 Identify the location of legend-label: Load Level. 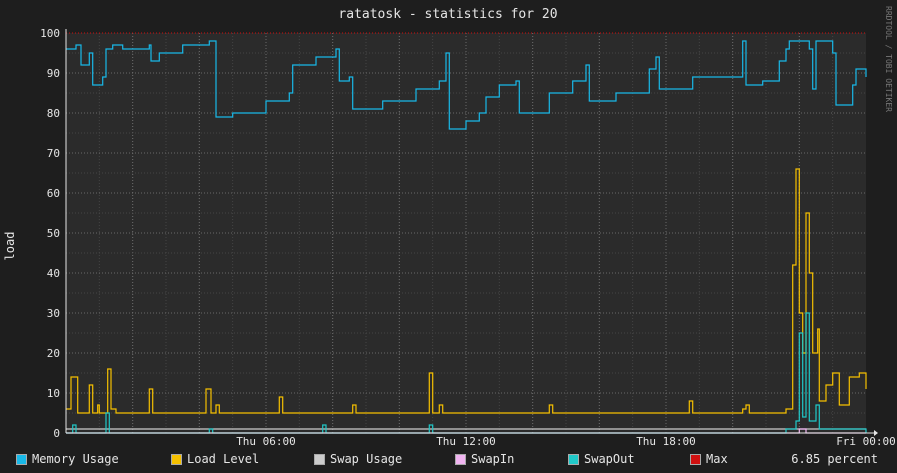
(223, 459).